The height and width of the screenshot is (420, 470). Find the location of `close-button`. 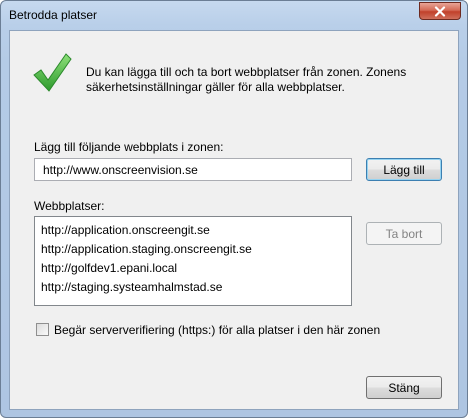

close-button is located at coordinates (440, 11).